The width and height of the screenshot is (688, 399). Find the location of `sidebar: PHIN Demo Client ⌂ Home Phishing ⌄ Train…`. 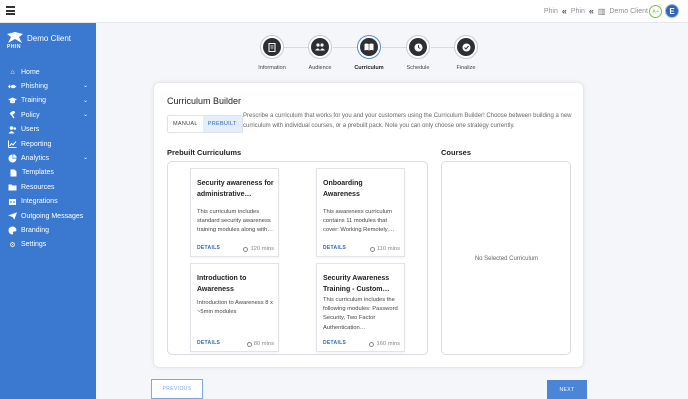

sidebar: PHIN Demo Client ⌂ Home Phishing ⌄ Train… is located at coordinates (48, 211).